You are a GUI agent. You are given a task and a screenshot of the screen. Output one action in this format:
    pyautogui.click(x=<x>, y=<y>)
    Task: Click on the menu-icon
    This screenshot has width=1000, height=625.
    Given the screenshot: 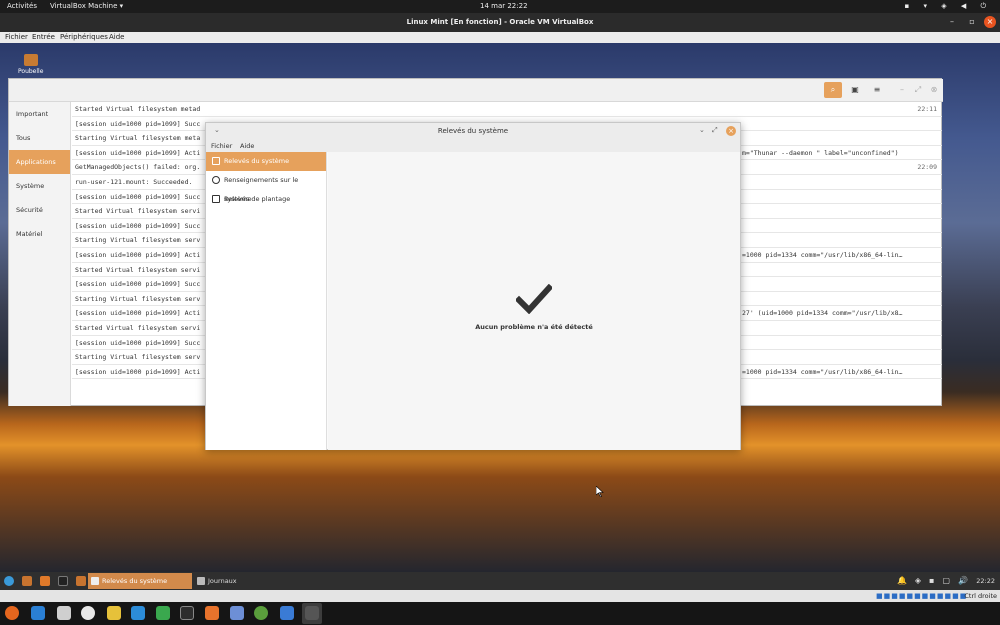 What is the action you would take?
    pyautogui.click(x=9, y=581)
    